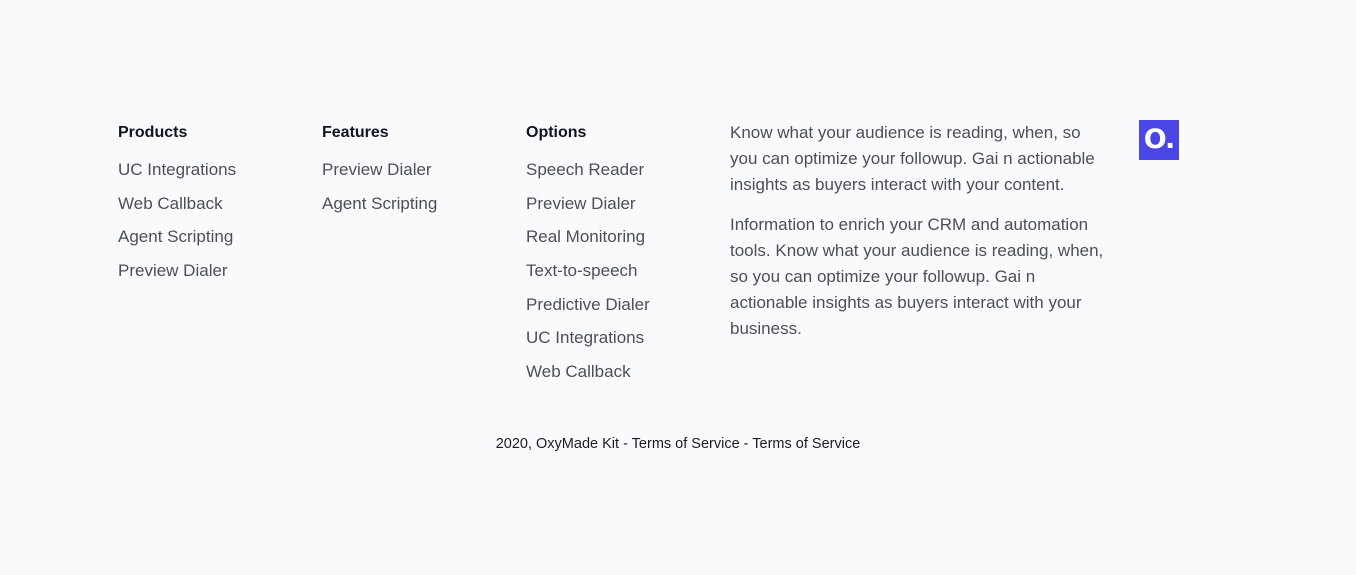 Image resolution: width=1356 pixels, height=575 pixels. What do you see at coordinates (379, 204) in the screenshot?
I see `features-link-agent-scripting: Agent Scripting` at bounding box center [379, 204].